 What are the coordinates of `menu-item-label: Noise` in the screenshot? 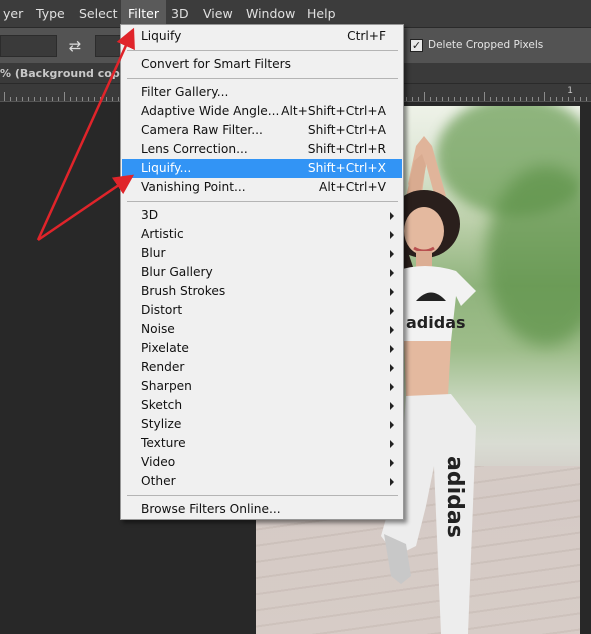 It's located at (158, 329).